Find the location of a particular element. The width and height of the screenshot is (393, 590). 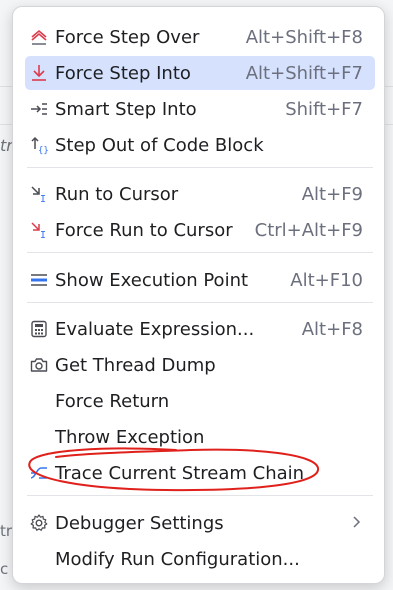

menu-item-step-out-of-code-block: {} Step Out of Code Block is located at coordinates (200, 145).